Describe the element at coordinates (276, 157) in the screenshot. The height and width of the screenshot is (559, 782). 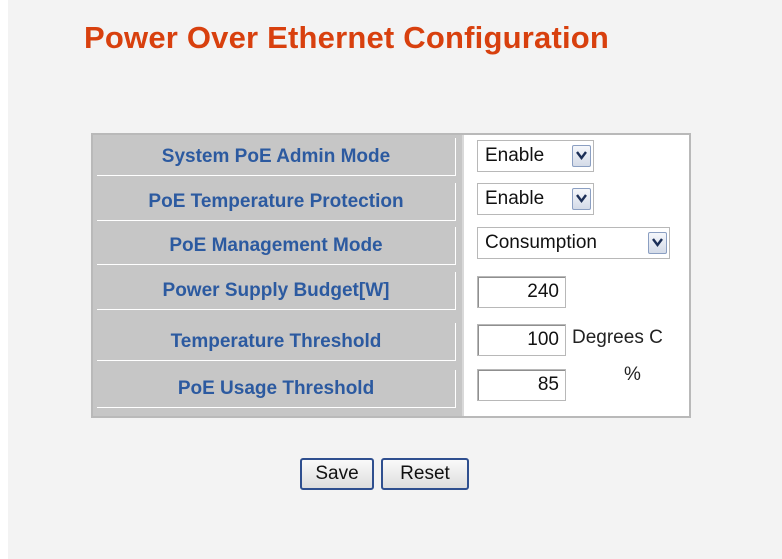
I see `label-system-poe-admin-mode: System PoE Admin Mode` at that location.